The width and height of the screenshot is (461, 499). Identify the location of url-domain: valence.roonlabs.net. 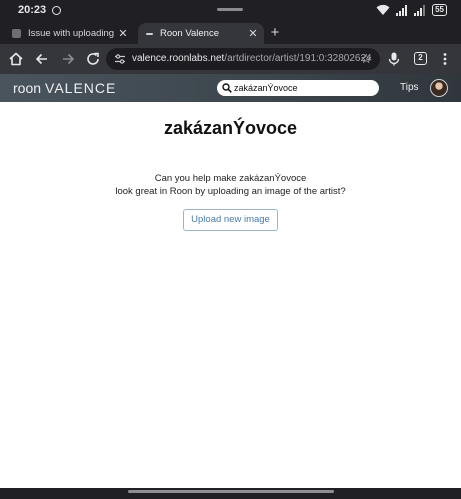
(178, 58).